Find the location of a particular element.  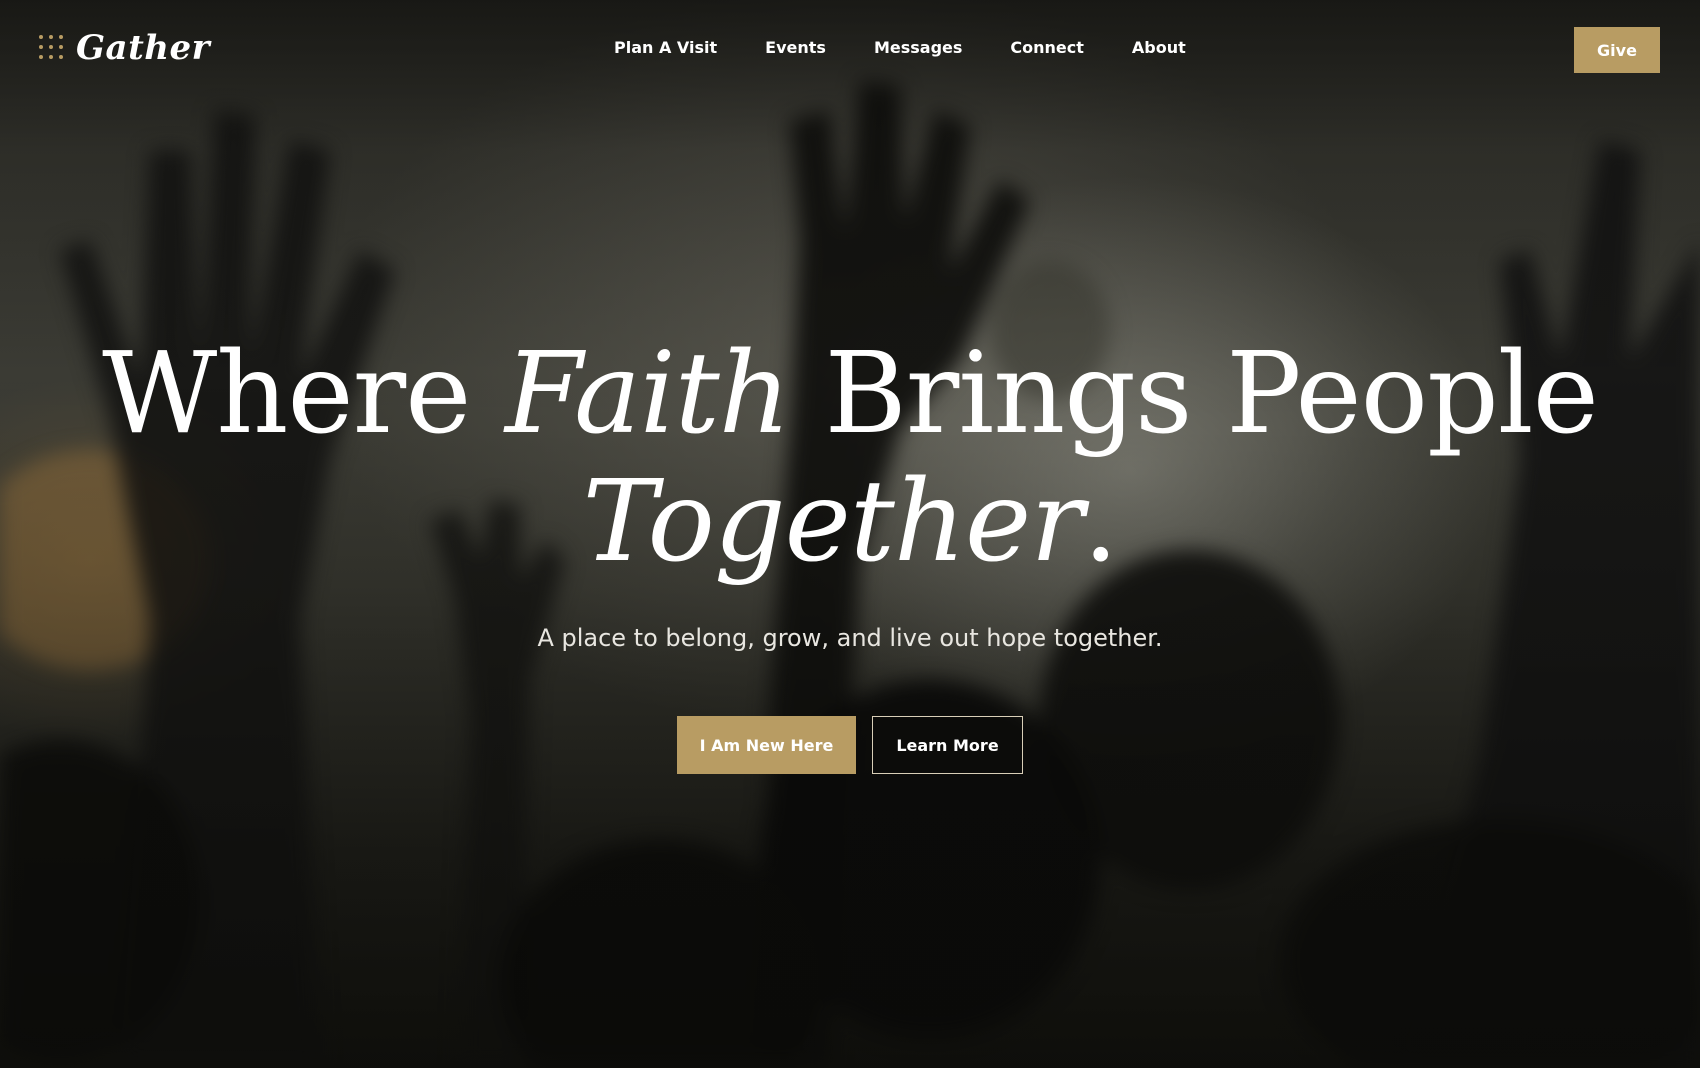

headline-italic-together: Together is located at coordinates (833, 522).